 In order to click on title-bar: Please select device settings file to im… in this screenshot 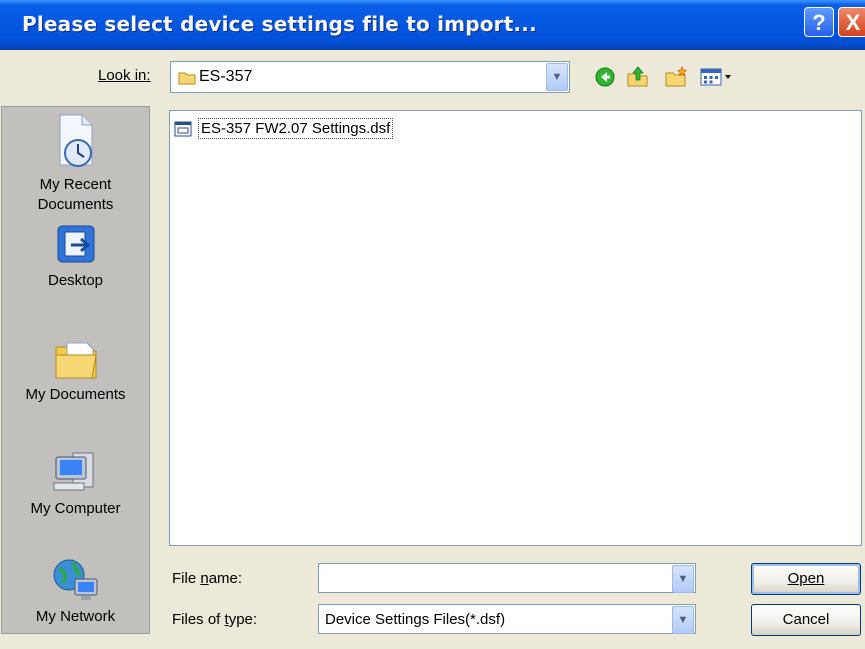, I will do `click(432, 25)`.